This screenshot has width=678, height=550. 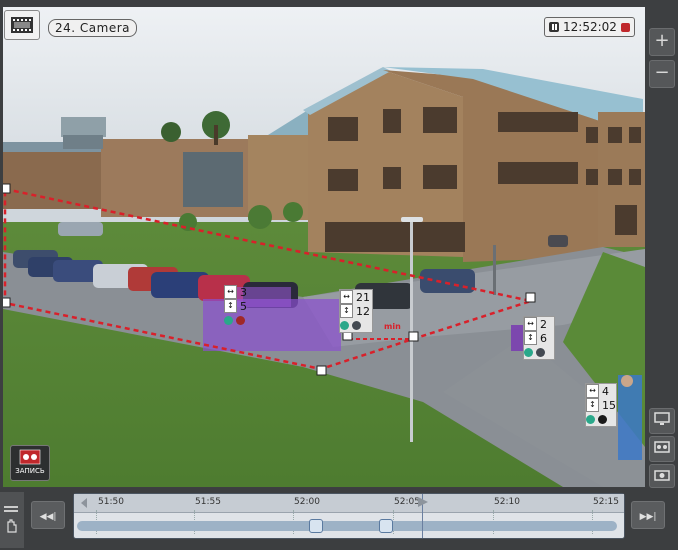 I want to click on tick-label: 52:15, so click(x=606, y=502).